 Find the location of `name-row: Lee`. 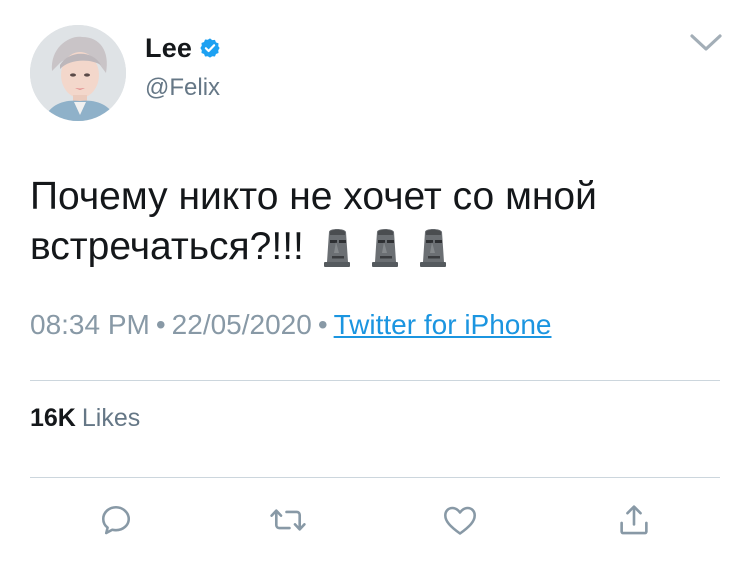

name-row: Lee is located at coordinates (183, 48).